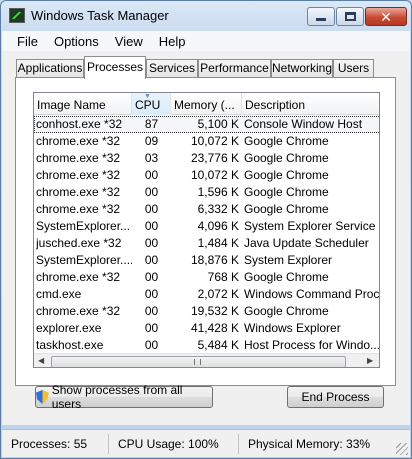 The image size is (412, 459). I want to click on process-memory: 1,596 K, so click(218, 192).